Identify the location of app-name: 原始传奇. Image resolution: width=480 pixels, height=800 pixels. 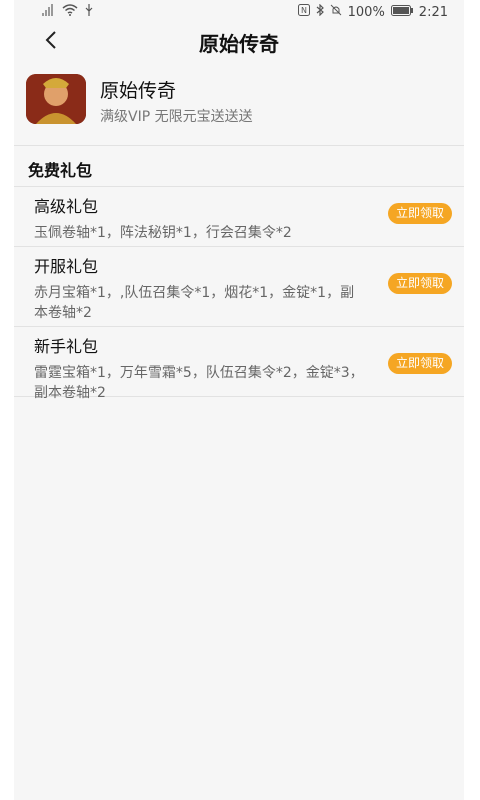
(138, 91).